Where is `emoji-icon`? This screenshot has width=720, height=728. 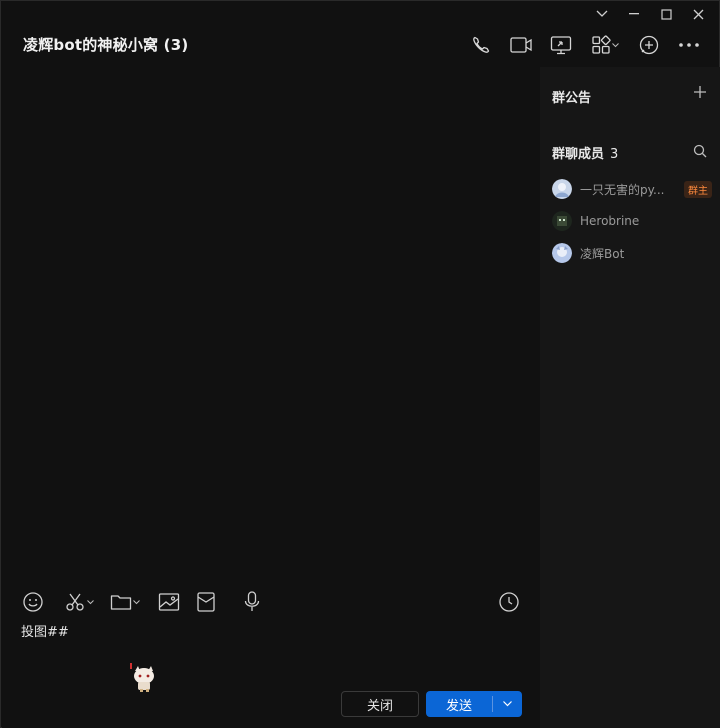 emoji-icon is located at coordinates (33, 602).